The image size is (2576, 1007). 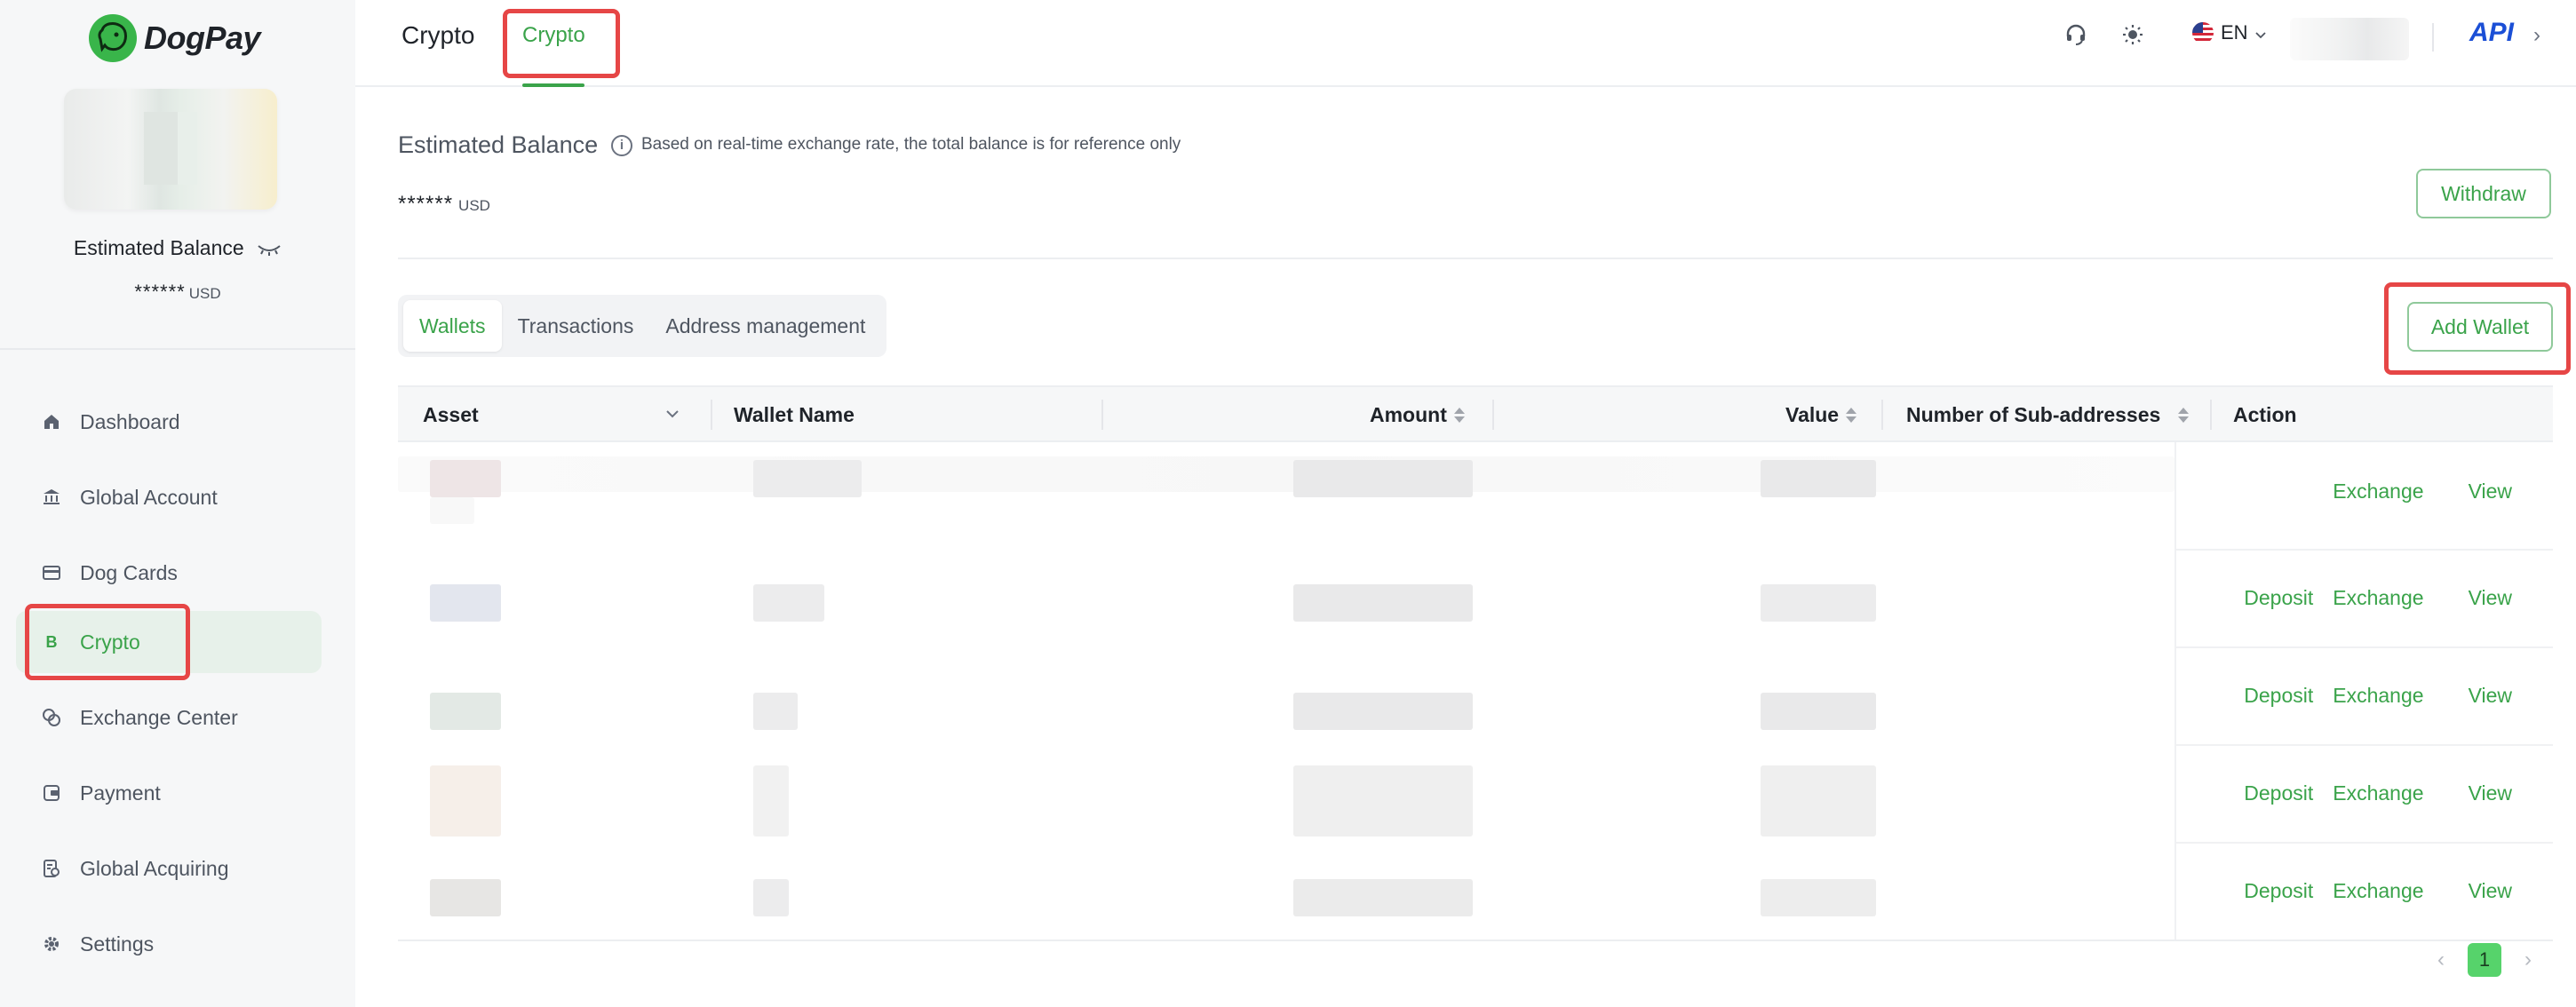 What do you see at coordinates (51, 641) in the screenshot?
I see `crypto-icon: B` at bounding box center [51, 641].